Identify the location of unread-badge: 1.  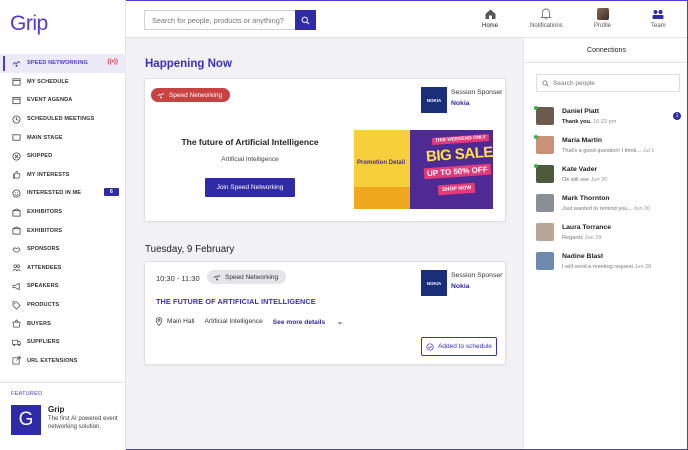
(677, 116).